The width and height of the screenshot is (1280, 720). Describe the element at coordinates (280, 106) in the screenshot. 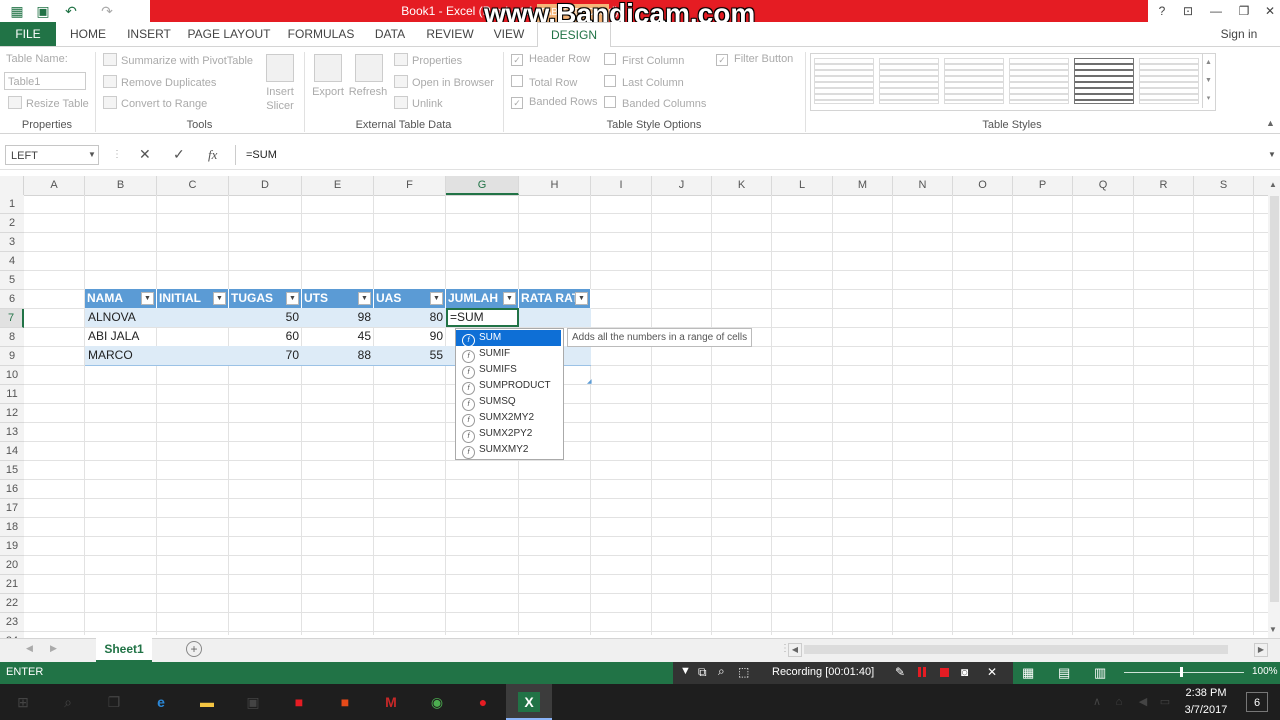

I see `insert-slicer-label-2: Slicer` at that location.